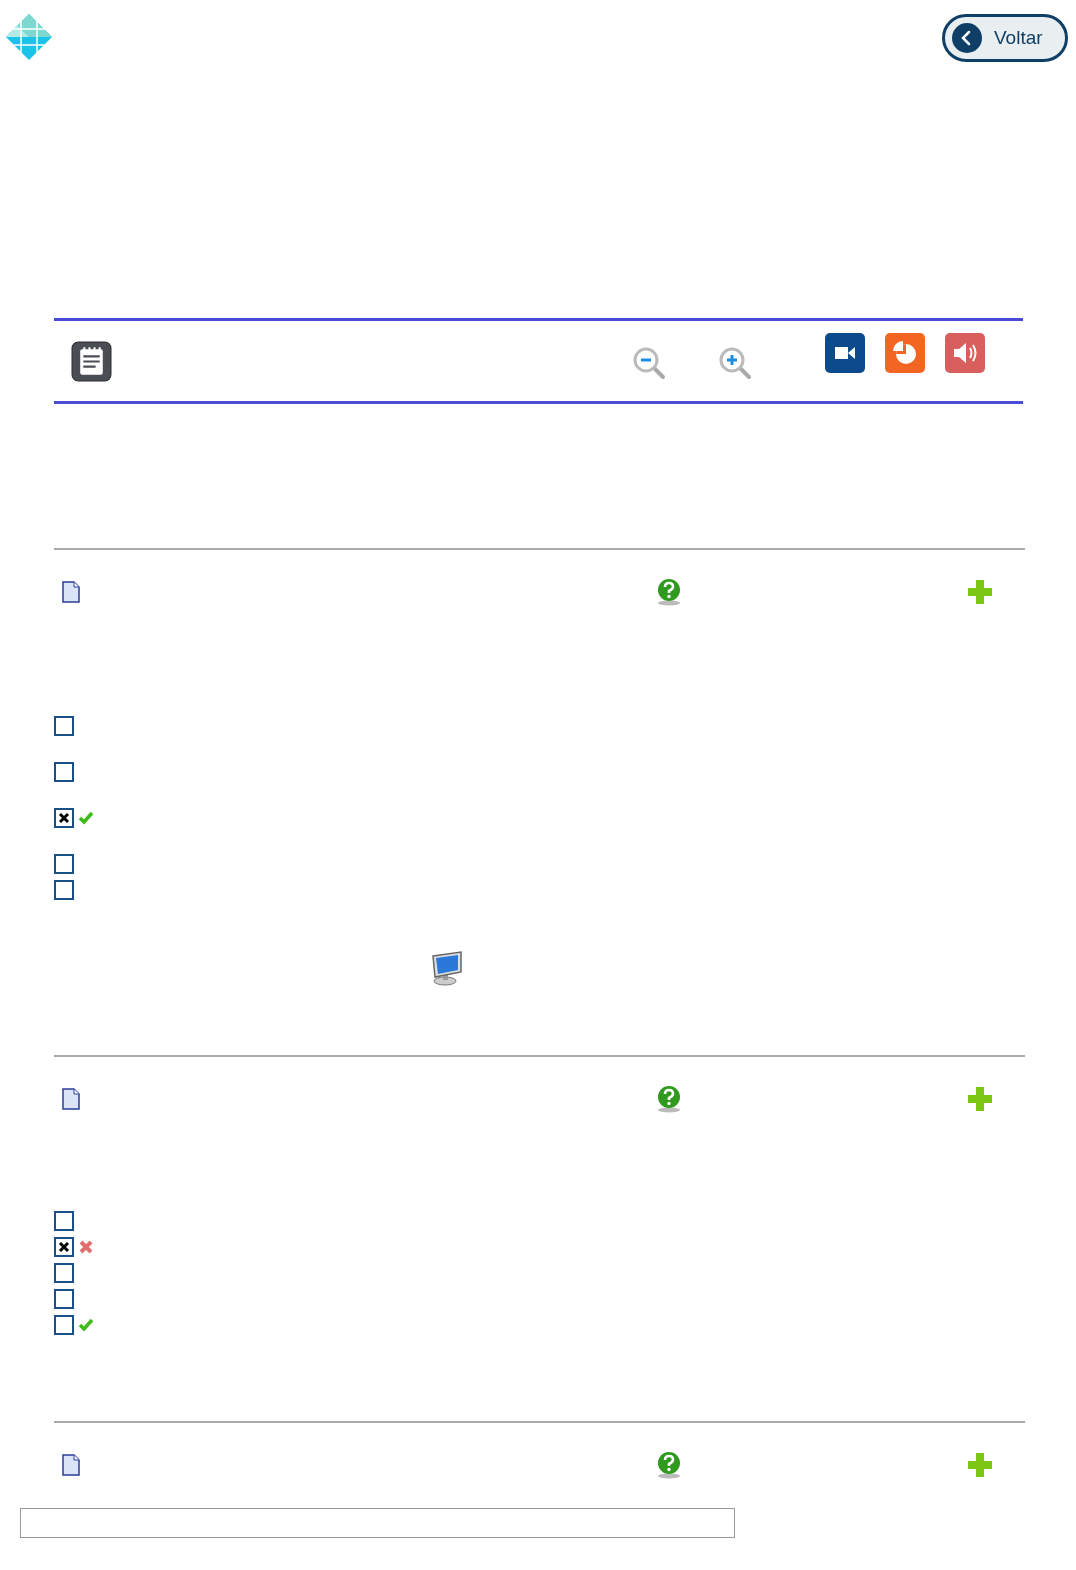  What do you see at coordinates (377, 1523) in the screenshot?
I see `input-field` at bounding box center [377, 1523].